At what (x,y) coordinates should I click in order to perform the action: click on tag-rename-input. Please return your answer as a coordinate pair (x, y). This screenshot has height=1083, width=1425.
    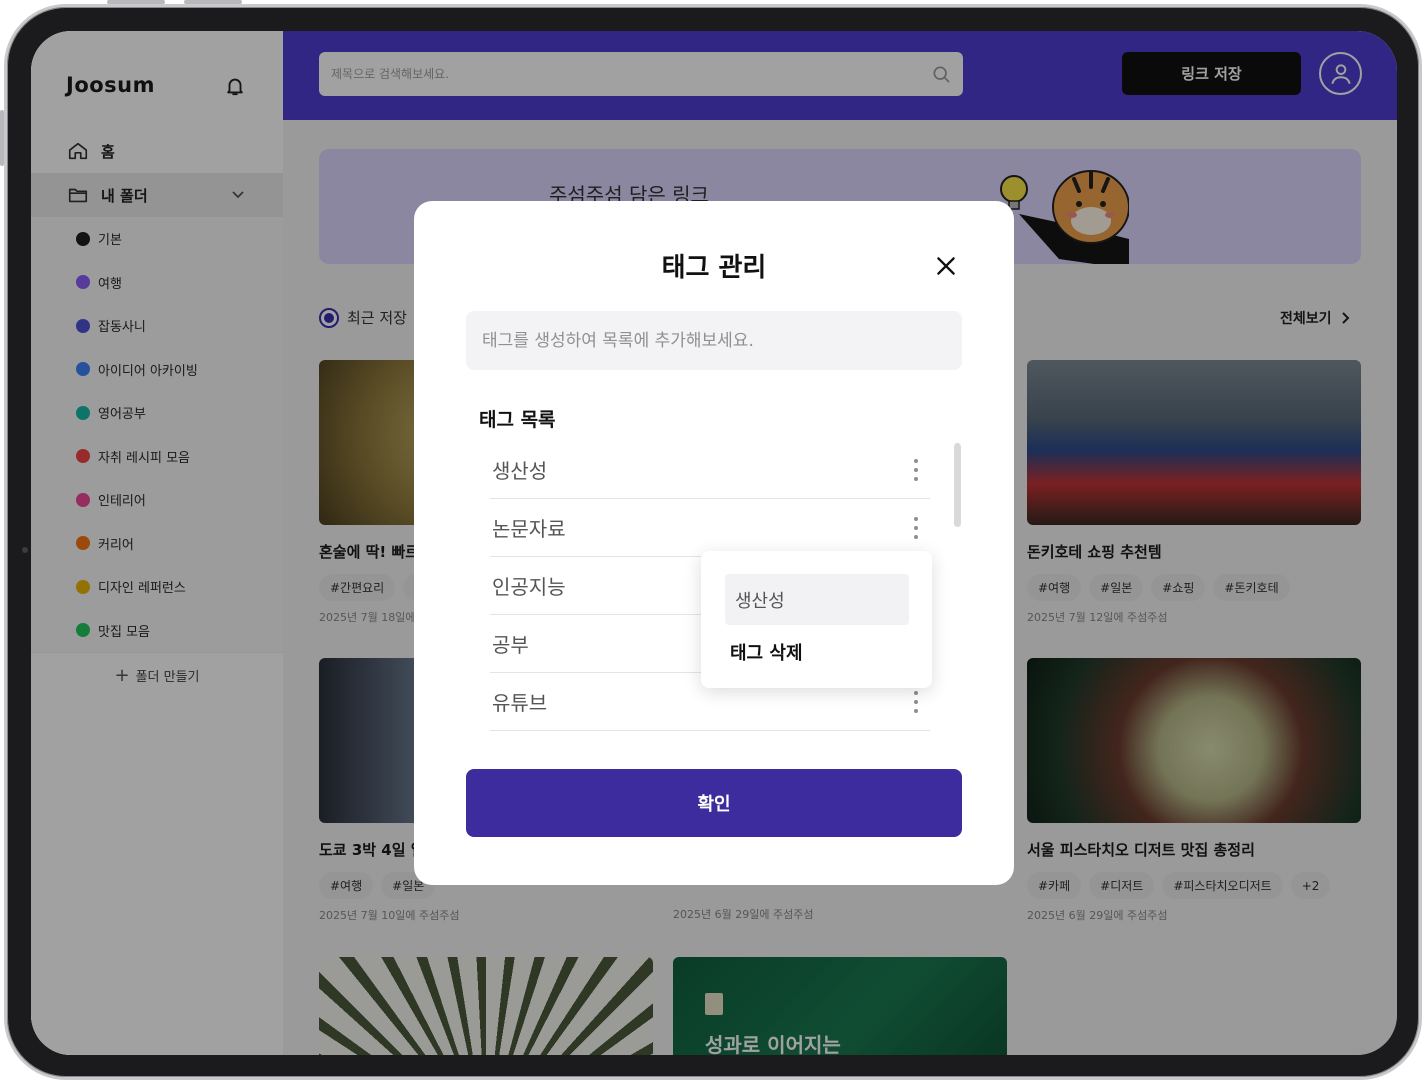
    Looking at the image, I should click on (817, 599).